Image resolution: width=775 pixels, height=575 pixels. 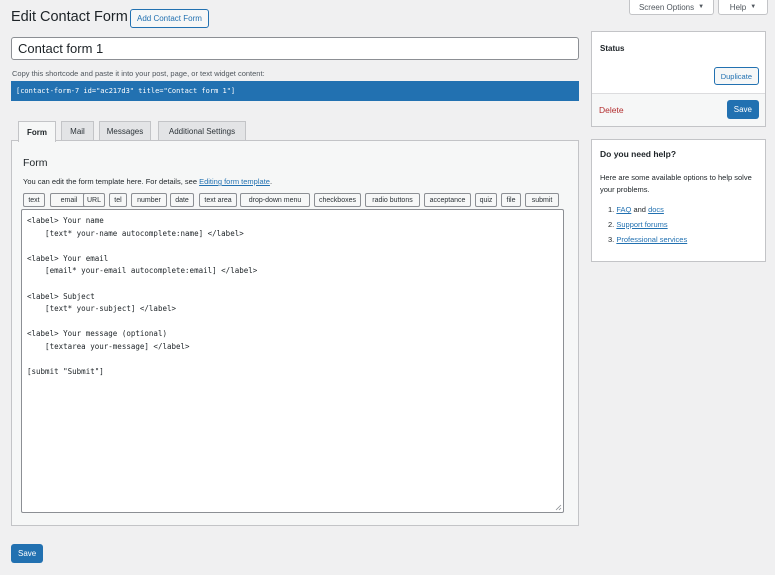 I want to click on tag-button-tel: tel, so click(x=118, y=200).